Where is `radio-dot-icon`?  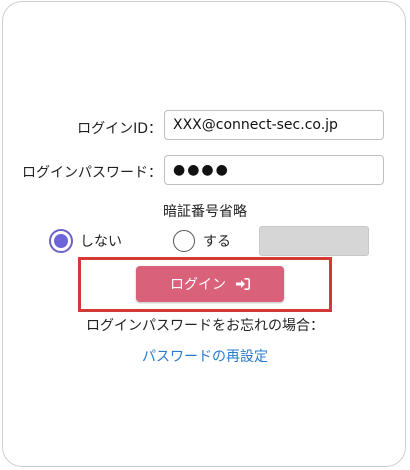 radio-dot-icon is located at coordinates (61, 241).